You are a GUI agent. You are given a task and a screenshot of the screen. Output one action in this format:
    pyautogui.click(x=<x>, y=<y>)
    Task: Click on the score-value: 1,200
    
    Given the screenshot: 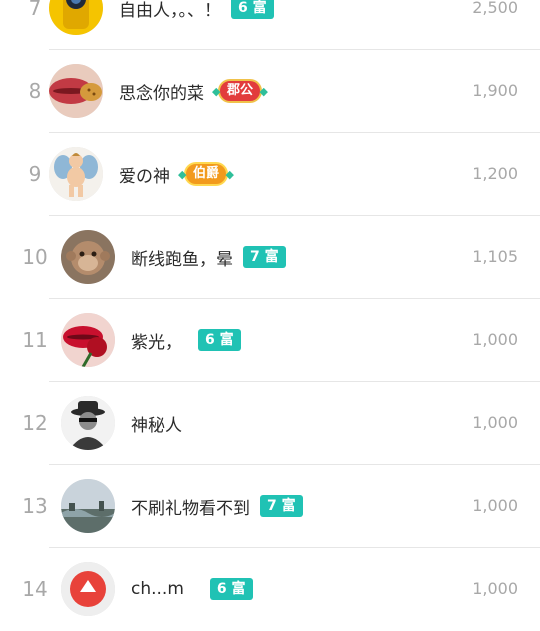 What is the action you would take?
    pyautogui.click(x=495, y=173)
    